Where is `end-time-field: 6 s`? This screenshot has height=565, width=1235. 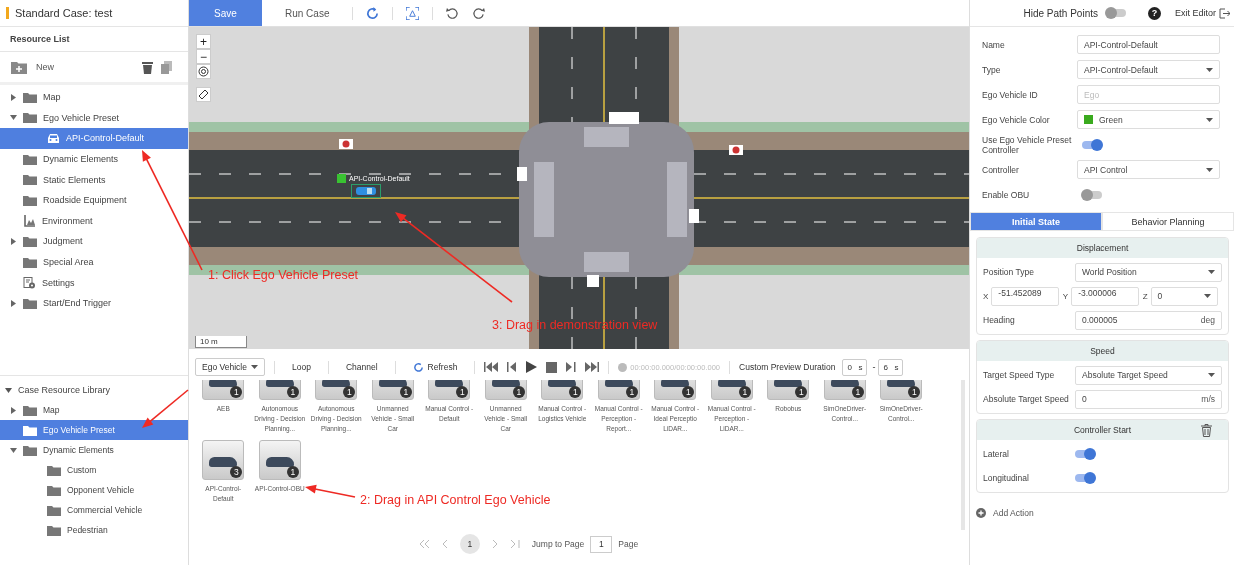 end-time-field: 6 s is located at coordinates (891, 367).